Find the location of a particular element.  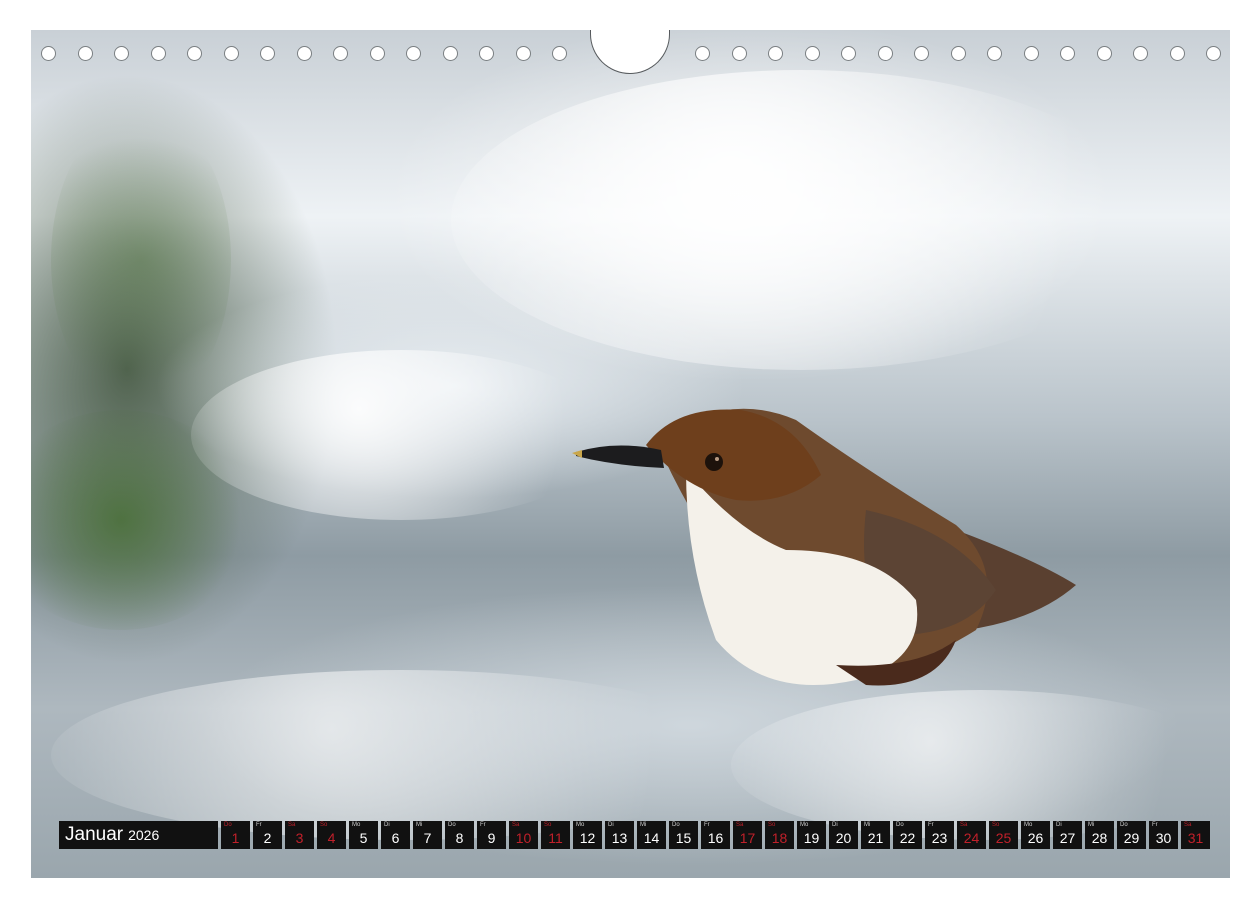

day-cell: Di 13 is located at coordinates (619, 835).